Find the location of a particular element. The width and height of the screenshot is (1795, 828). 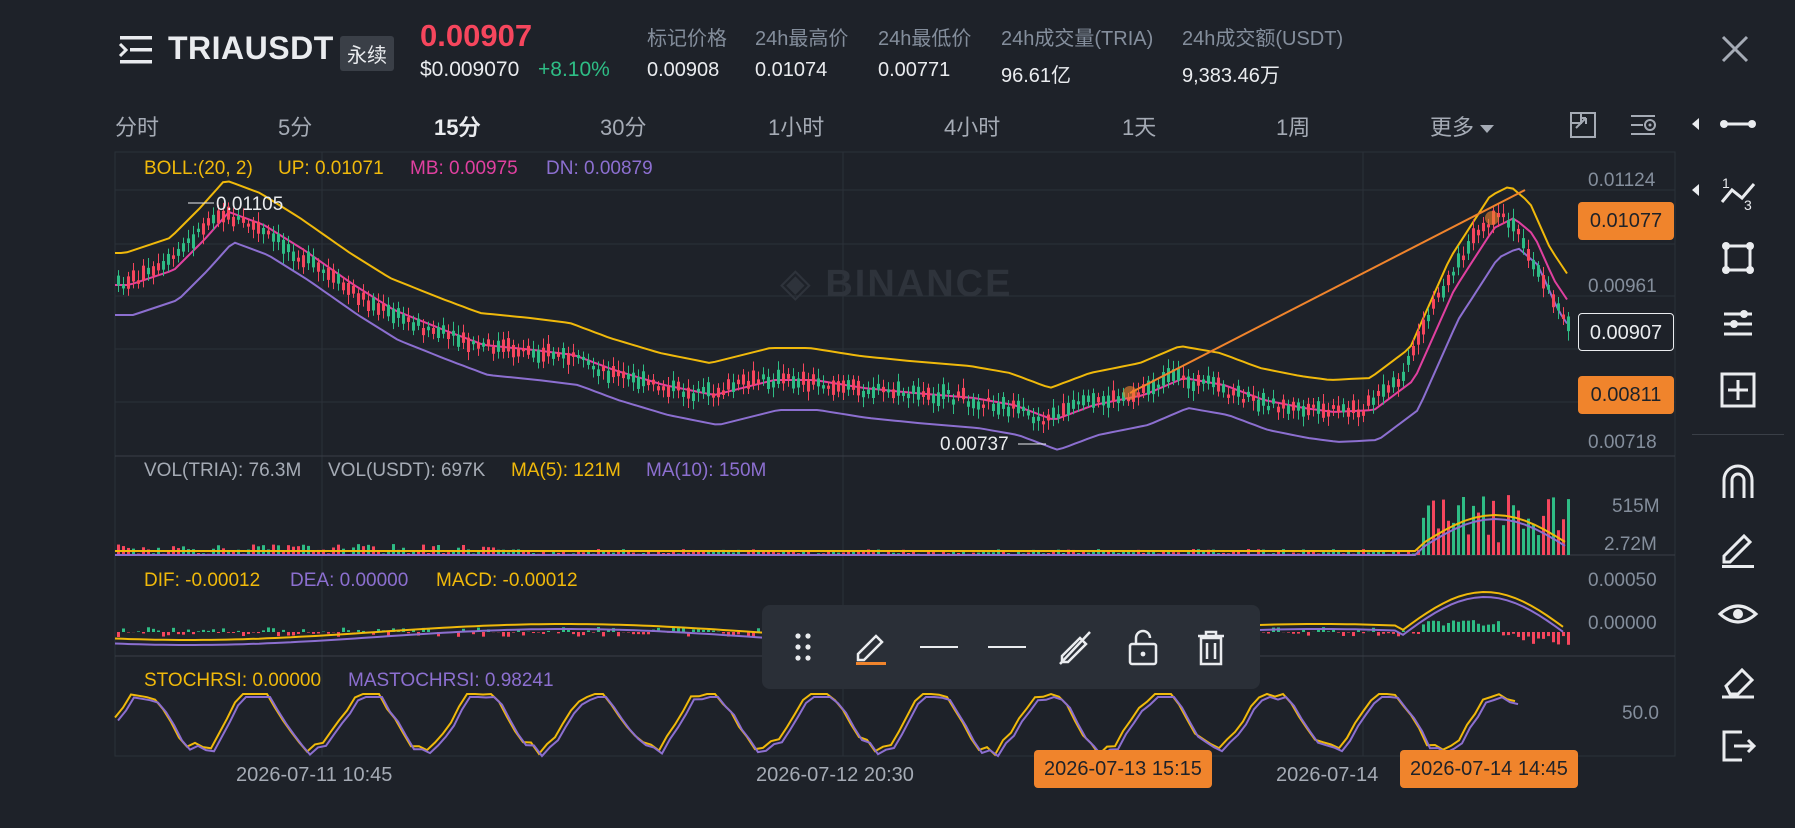

line-style-icon is located at coordinates (939, 647).